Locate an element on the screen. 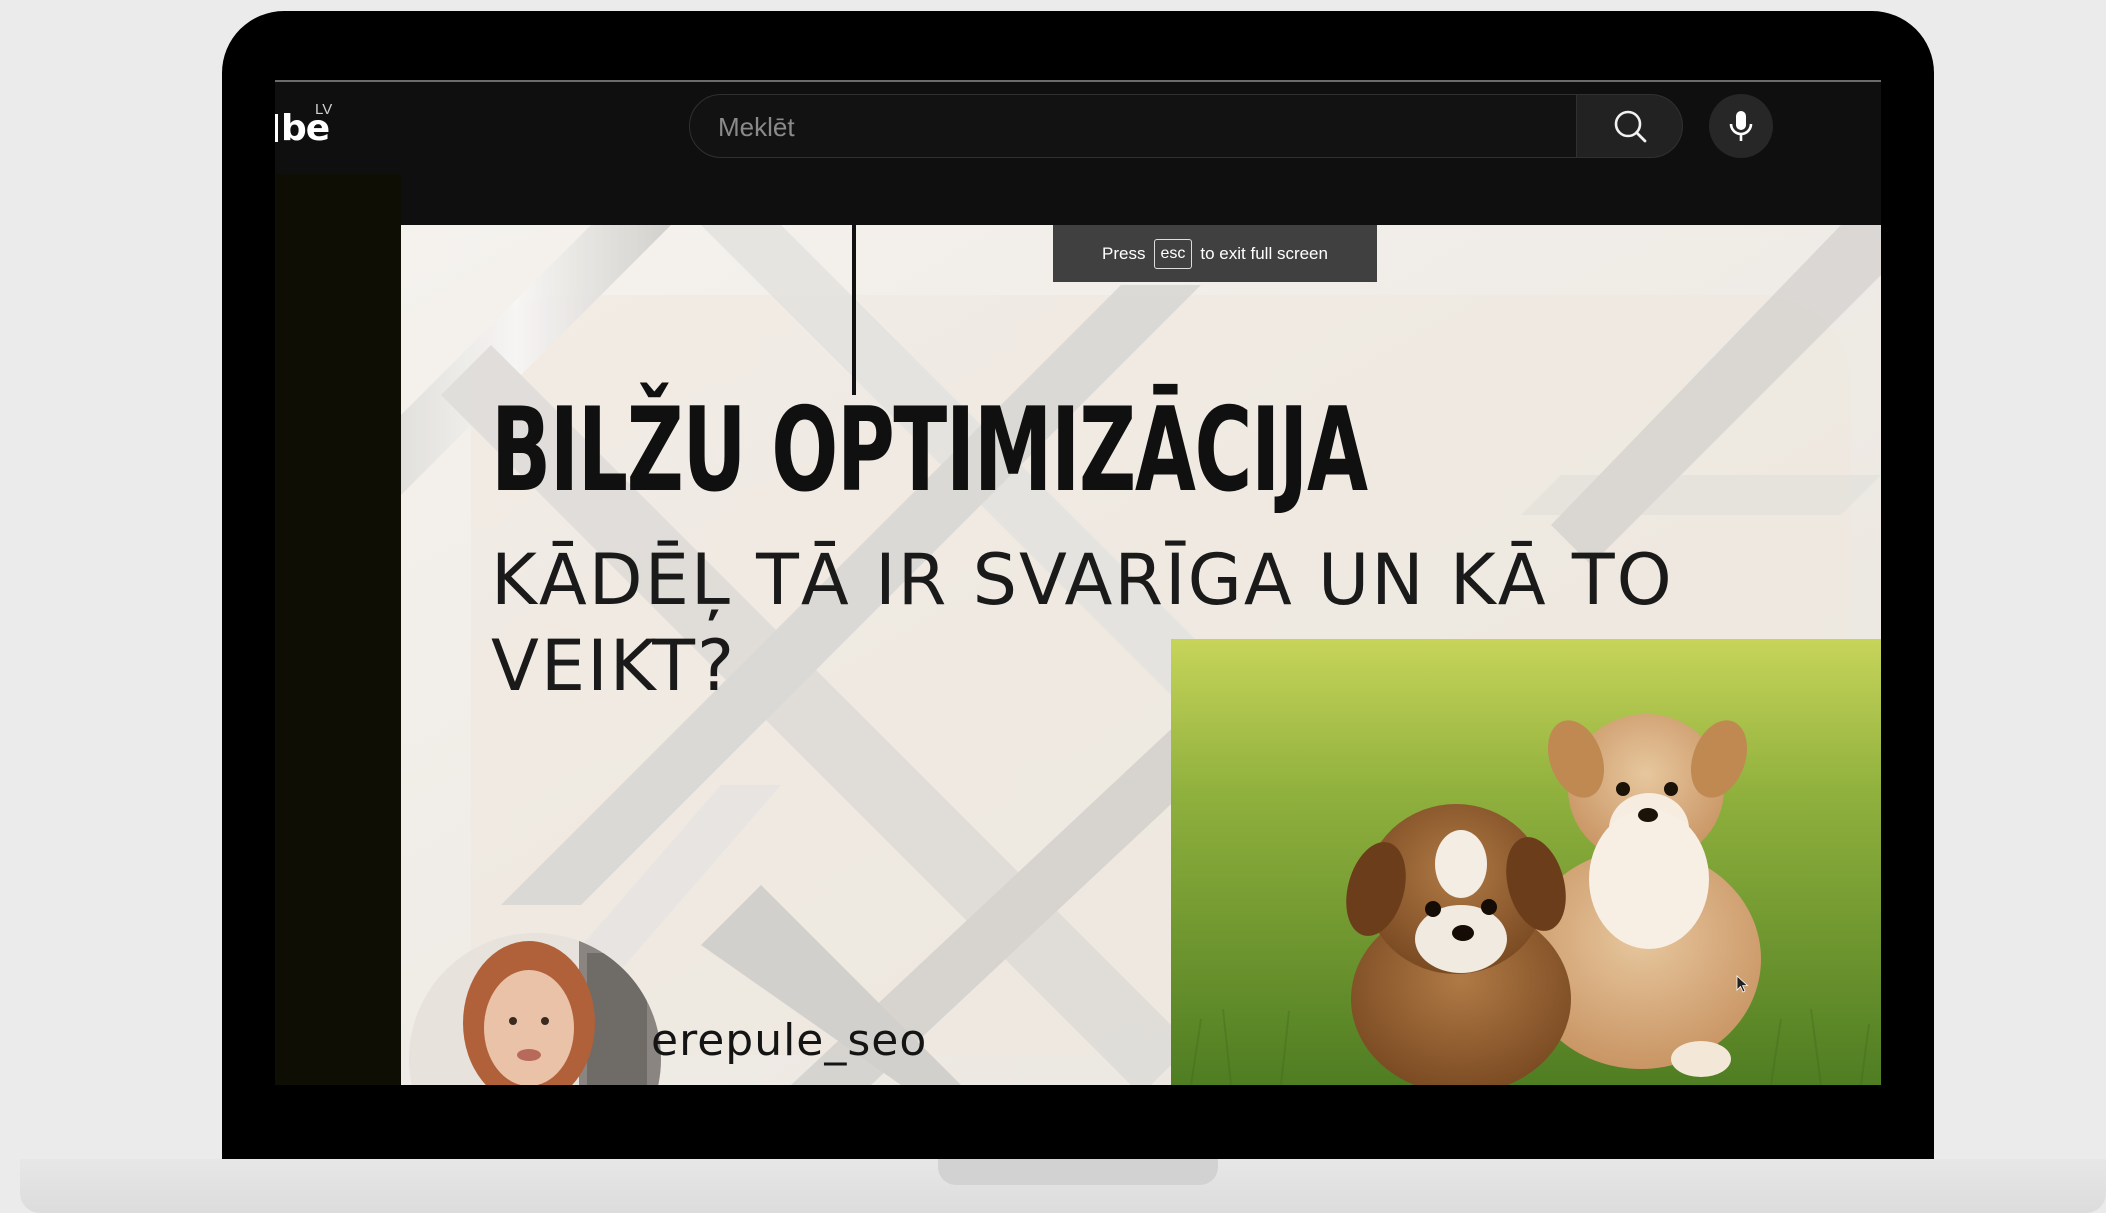  voice-search-button is located at coordinates (1741, 126).